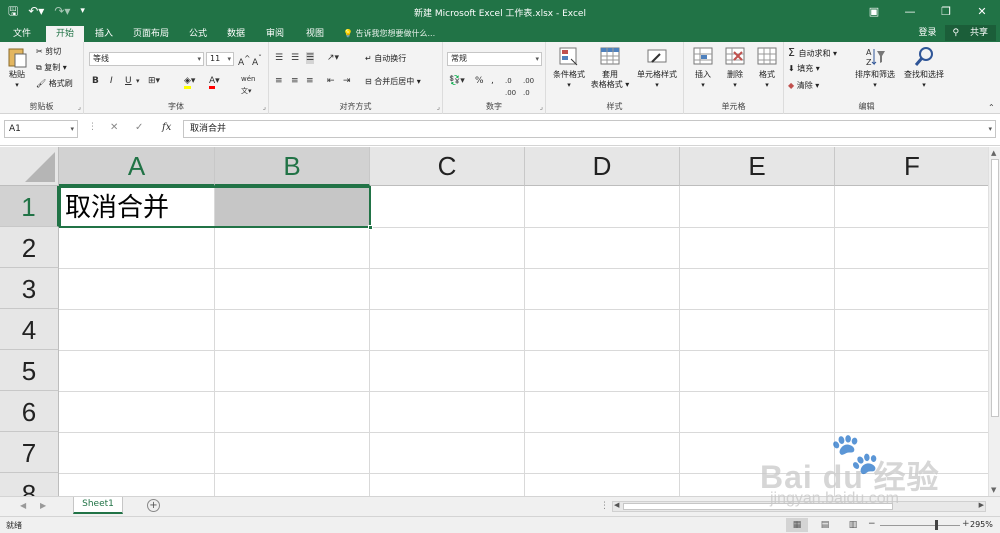 The width and height of the screenshot is (1000, 533). What do you see at coordinates (151, 34) in the screenshot?
I see `tab-page-layout: 页面布局` at bounding box center [151, 34].